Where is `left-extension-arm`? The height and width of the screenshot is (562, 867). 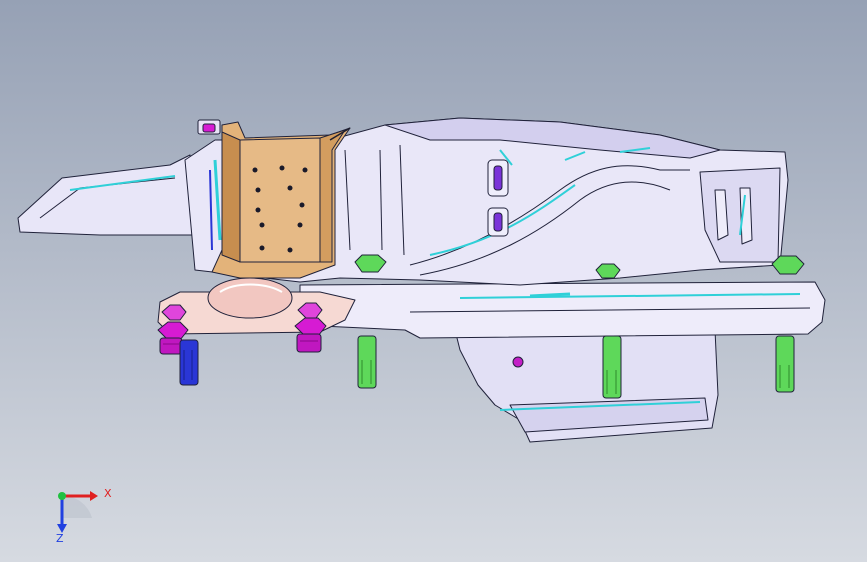 left-extension-arm is located at coordinates (105, 195).